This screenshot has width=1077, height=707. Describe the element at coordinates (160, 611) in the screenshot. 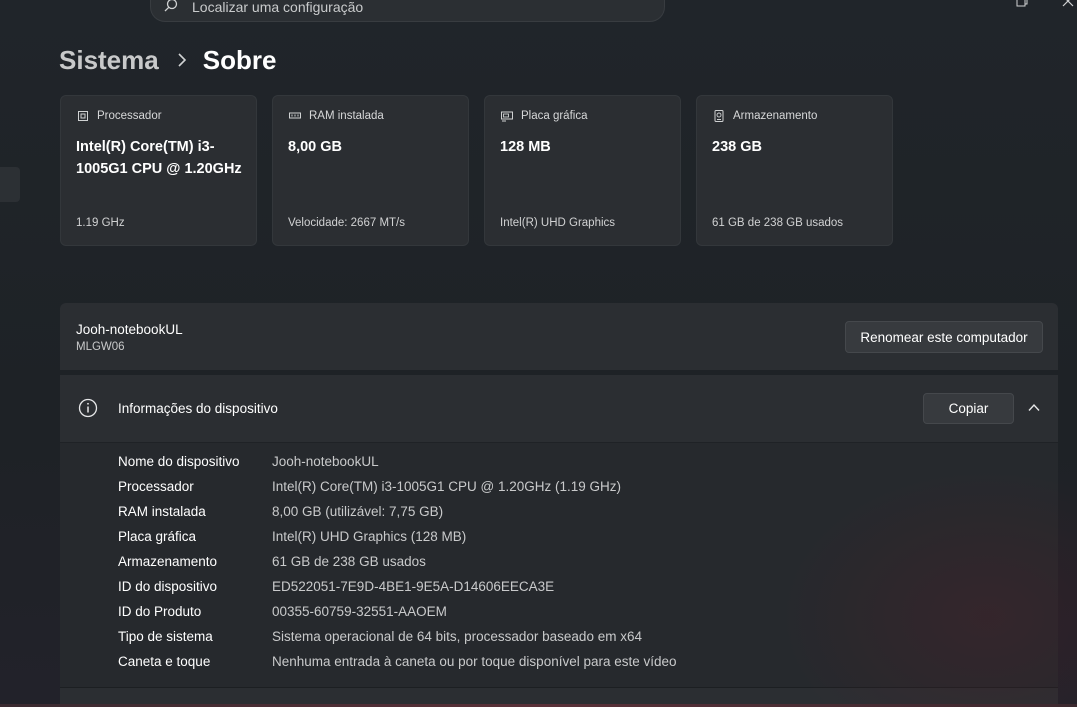

I see `info-key: ID do Produto` at that location.